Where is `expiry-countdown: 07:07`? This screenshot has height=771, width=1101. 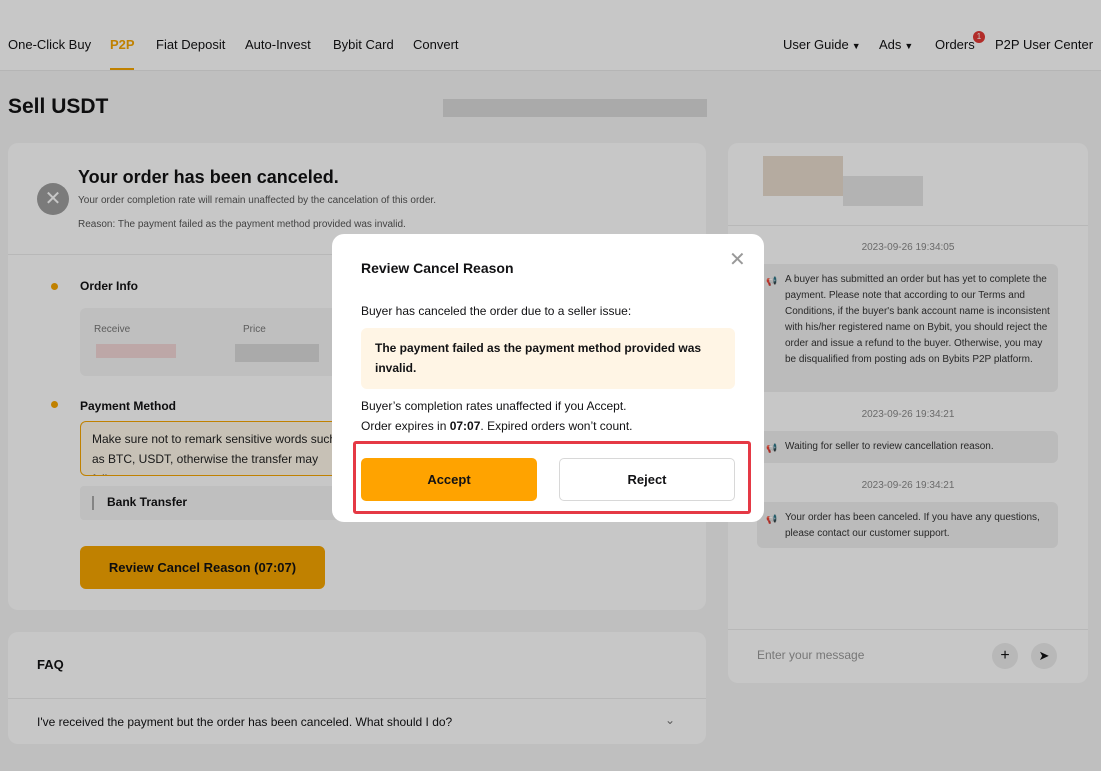
expiry-countdown: 07:07 is located at coordinates (465, 426).